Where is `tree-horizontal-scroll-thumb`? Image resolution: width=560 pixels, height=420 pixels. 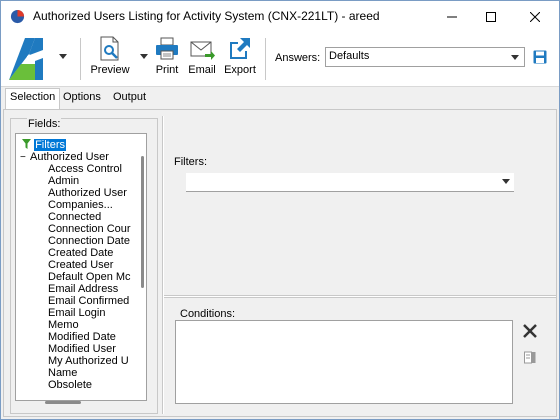 tree-horizontal-scroll-thumb is located at coordinates (63, 402).